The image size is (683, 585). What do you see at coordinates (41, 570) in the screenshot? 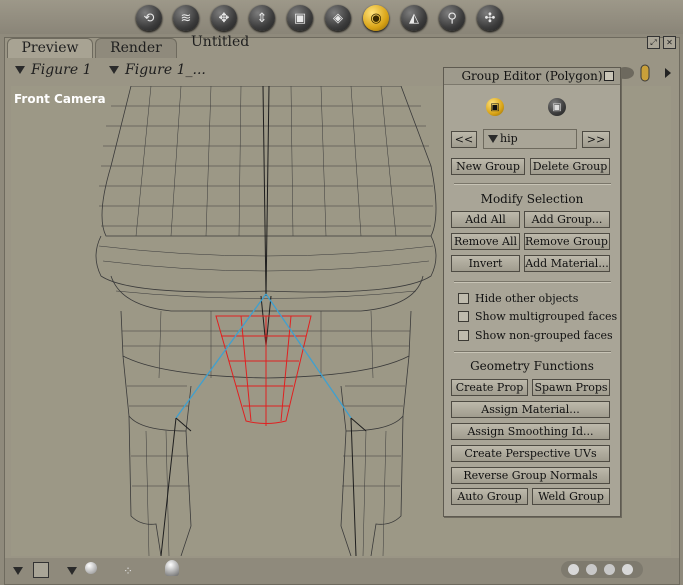
I see `box-display-icon` at bounding box center [41, 570].